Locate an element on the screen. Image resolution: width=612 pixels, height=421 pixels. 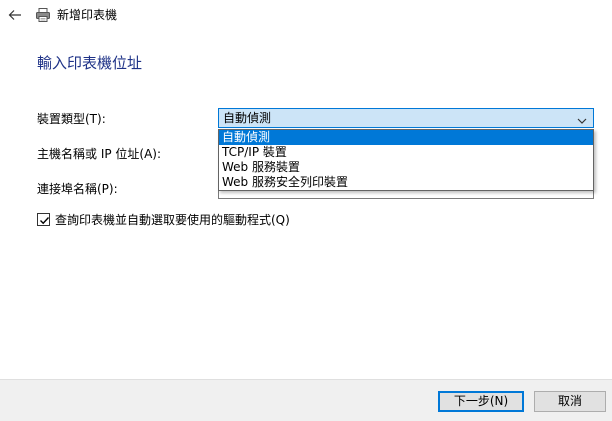
dropdown-option-tcpip-device: TCP/IP 裝置 is located at coordinates (406, 152).